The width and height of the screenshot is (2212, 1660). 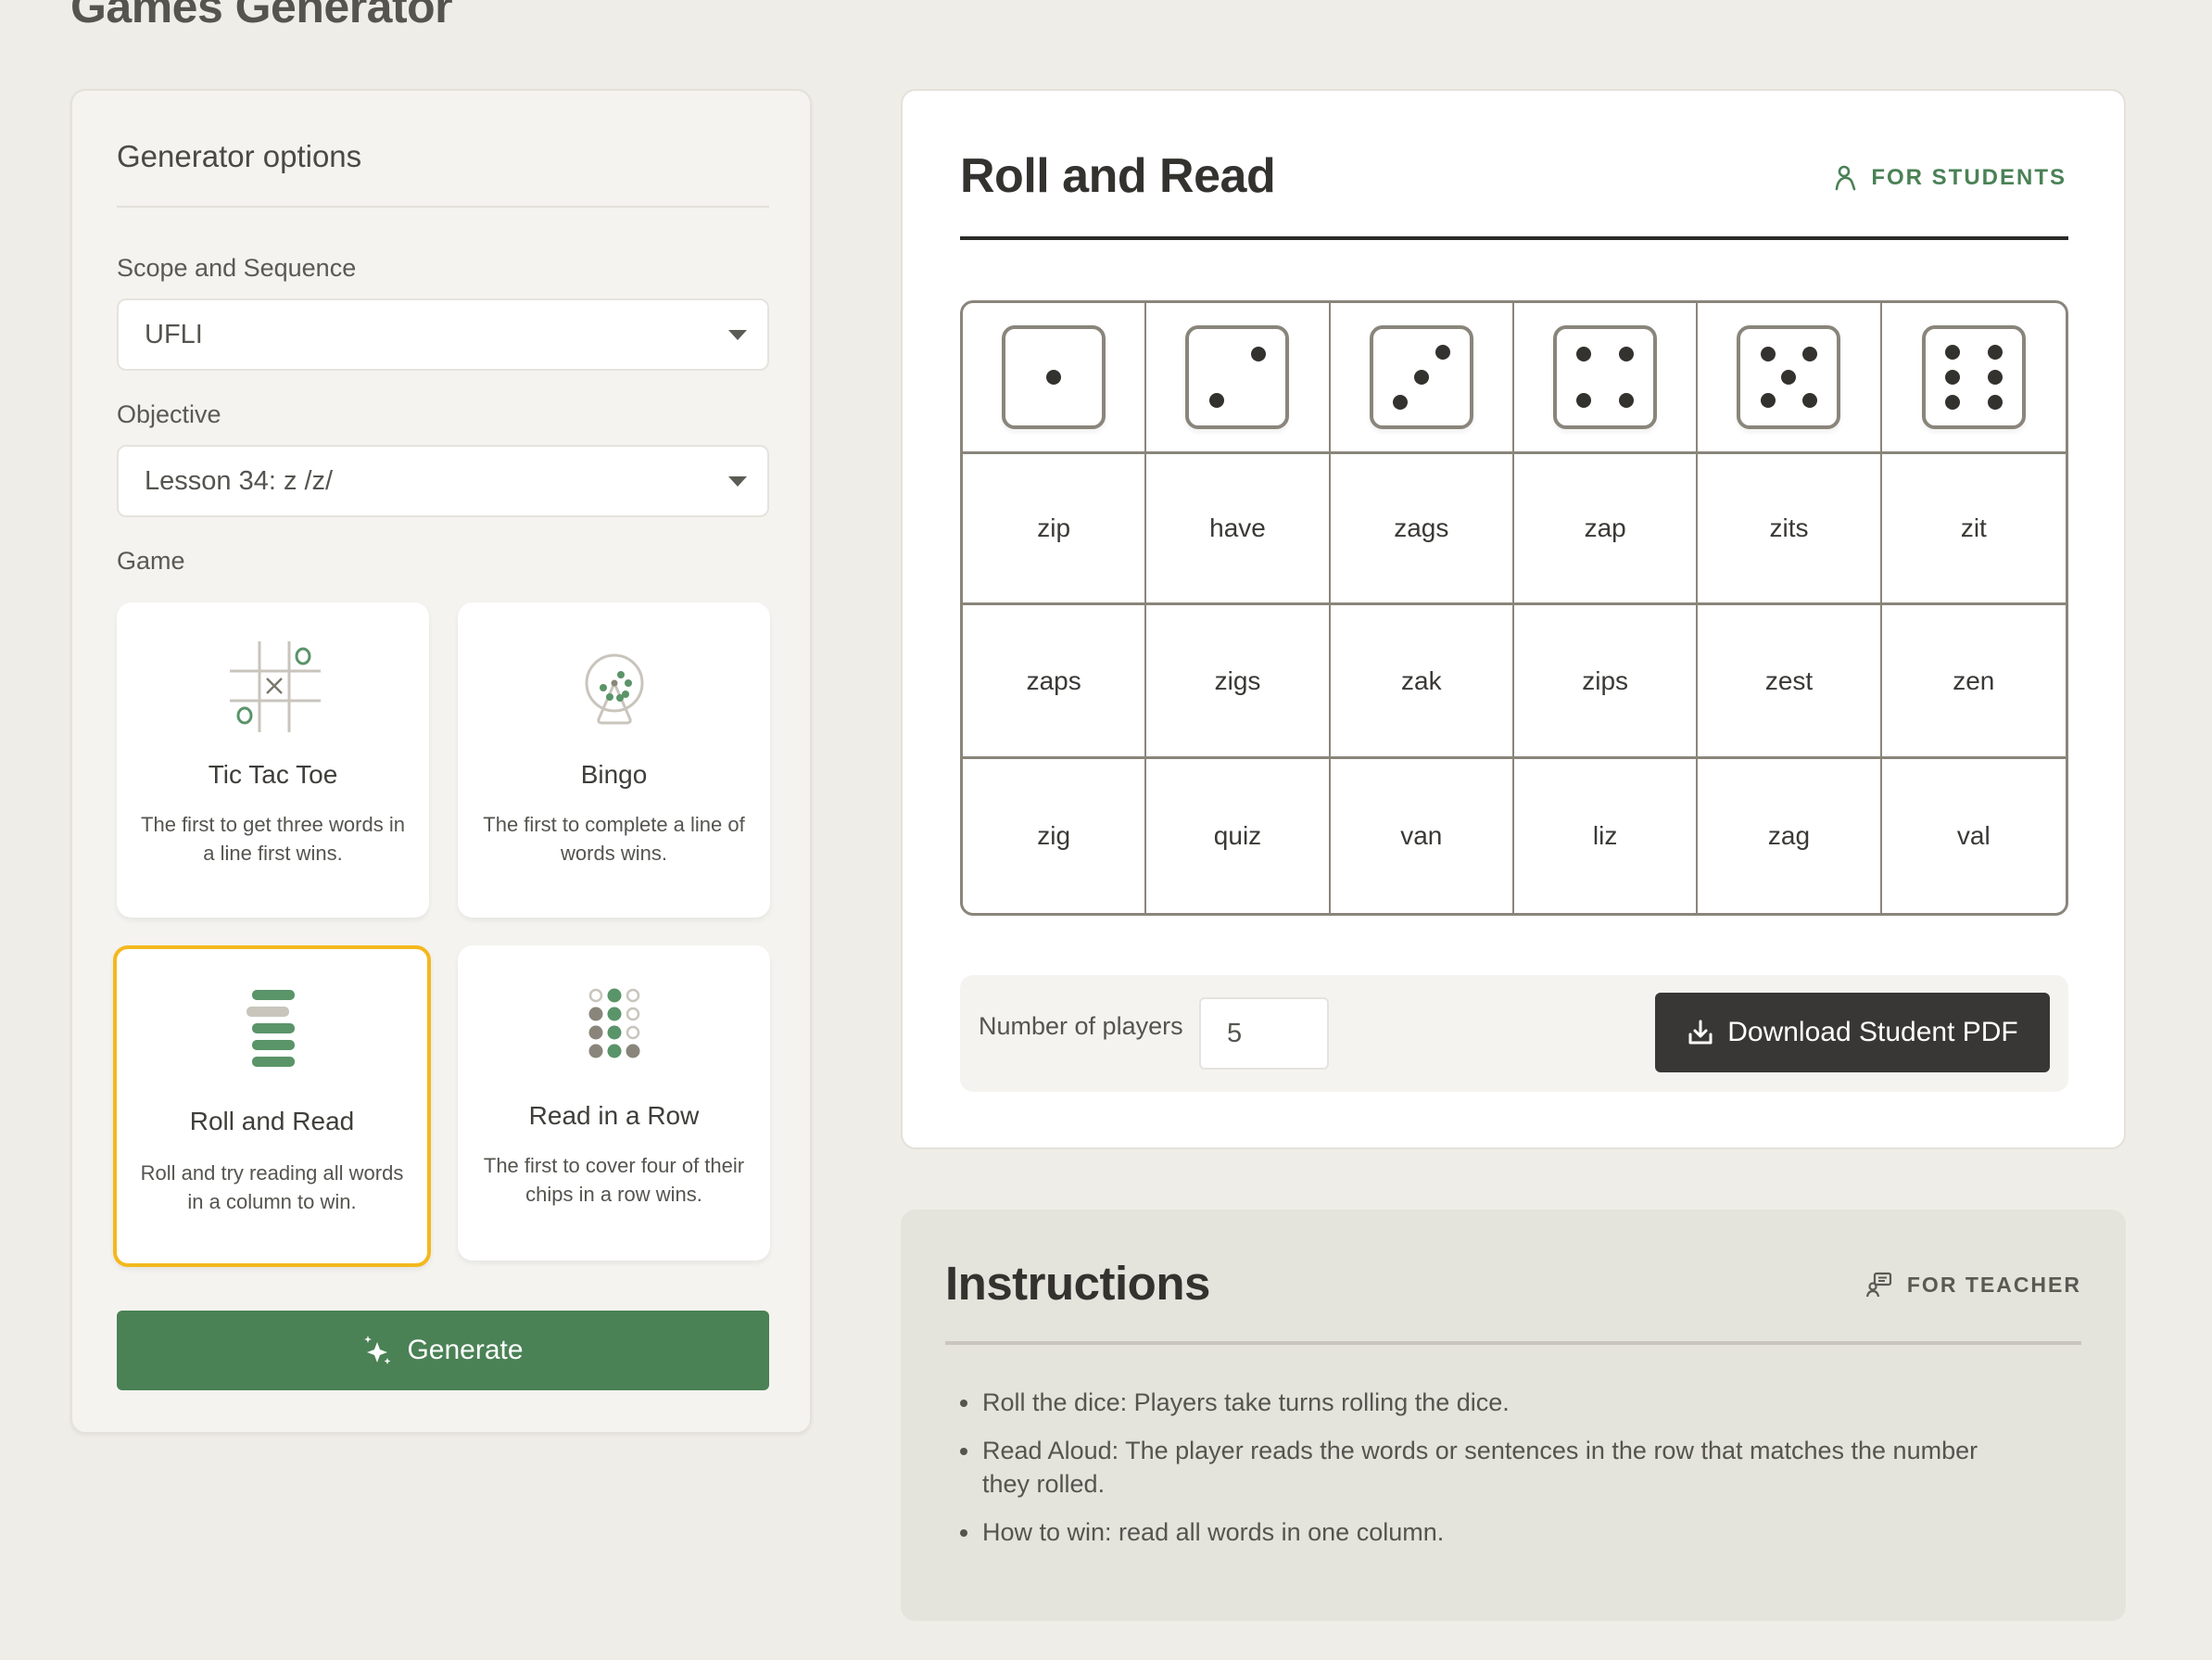 I want to click on word-cell: zap, so click(x=1606, y=529).